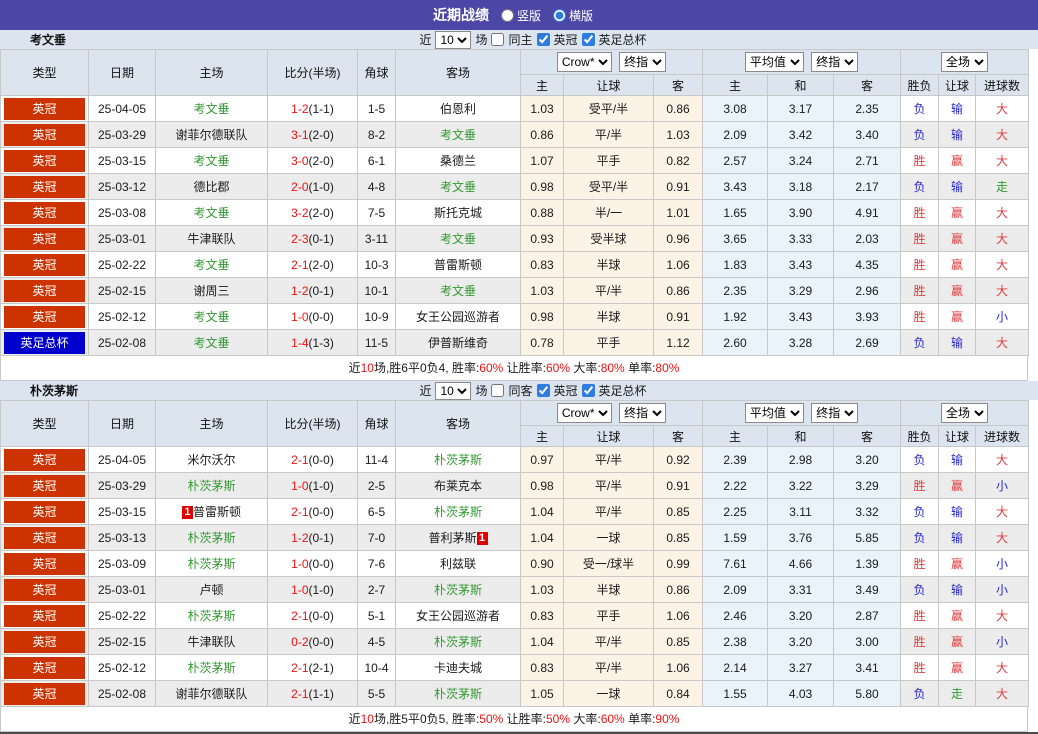  I want to click on avg-draw-odds: 3.31, so click(801, 589).